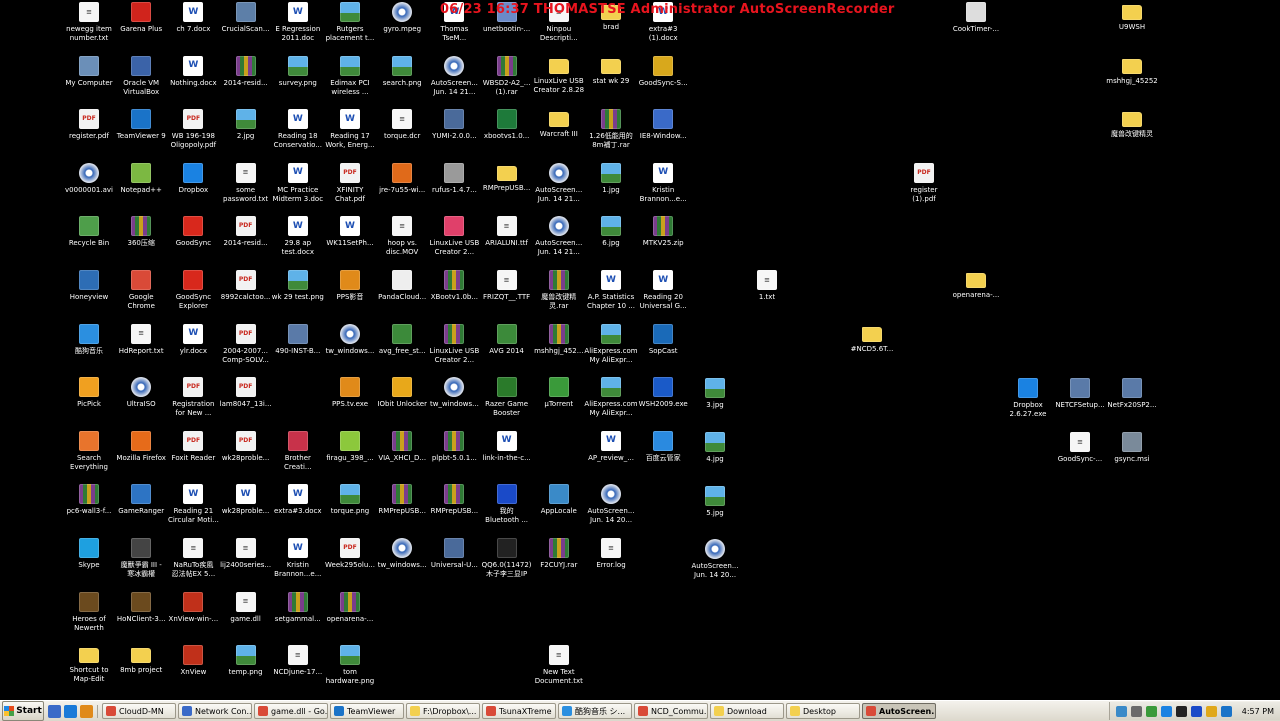 The image size is (1280, 721). I want to click on desktop-icon: W 29.8 ap test.docx, so click(298, 240).